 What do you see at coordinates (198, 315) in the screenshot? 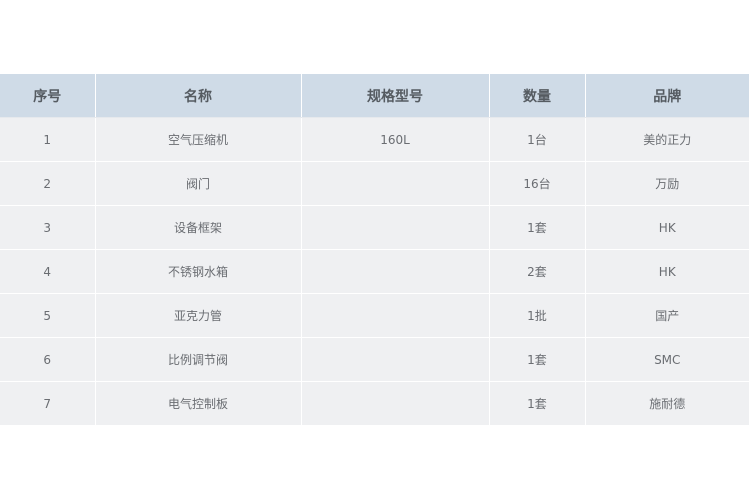
I see `cell-name: 亚克力管` at bounding box center [198, 315].